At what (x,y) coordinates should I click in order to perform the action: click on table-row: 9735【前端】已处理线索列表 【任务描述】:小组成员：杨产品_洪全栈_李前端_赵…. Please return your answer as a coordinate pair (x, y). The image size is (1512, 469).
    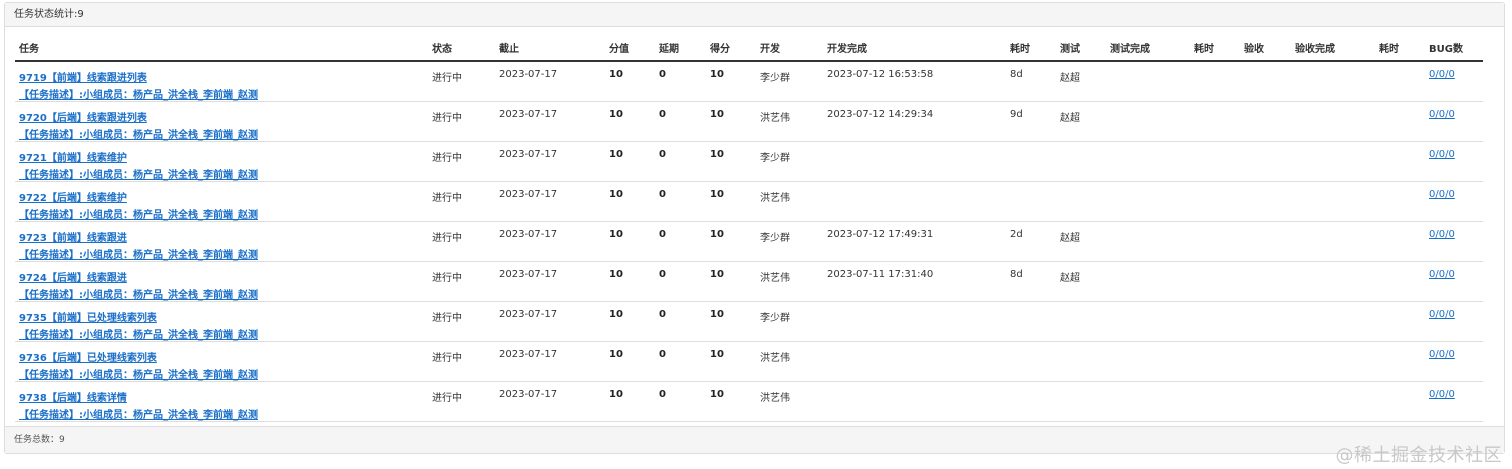
    Looking at the image, I should click on (749, 321).